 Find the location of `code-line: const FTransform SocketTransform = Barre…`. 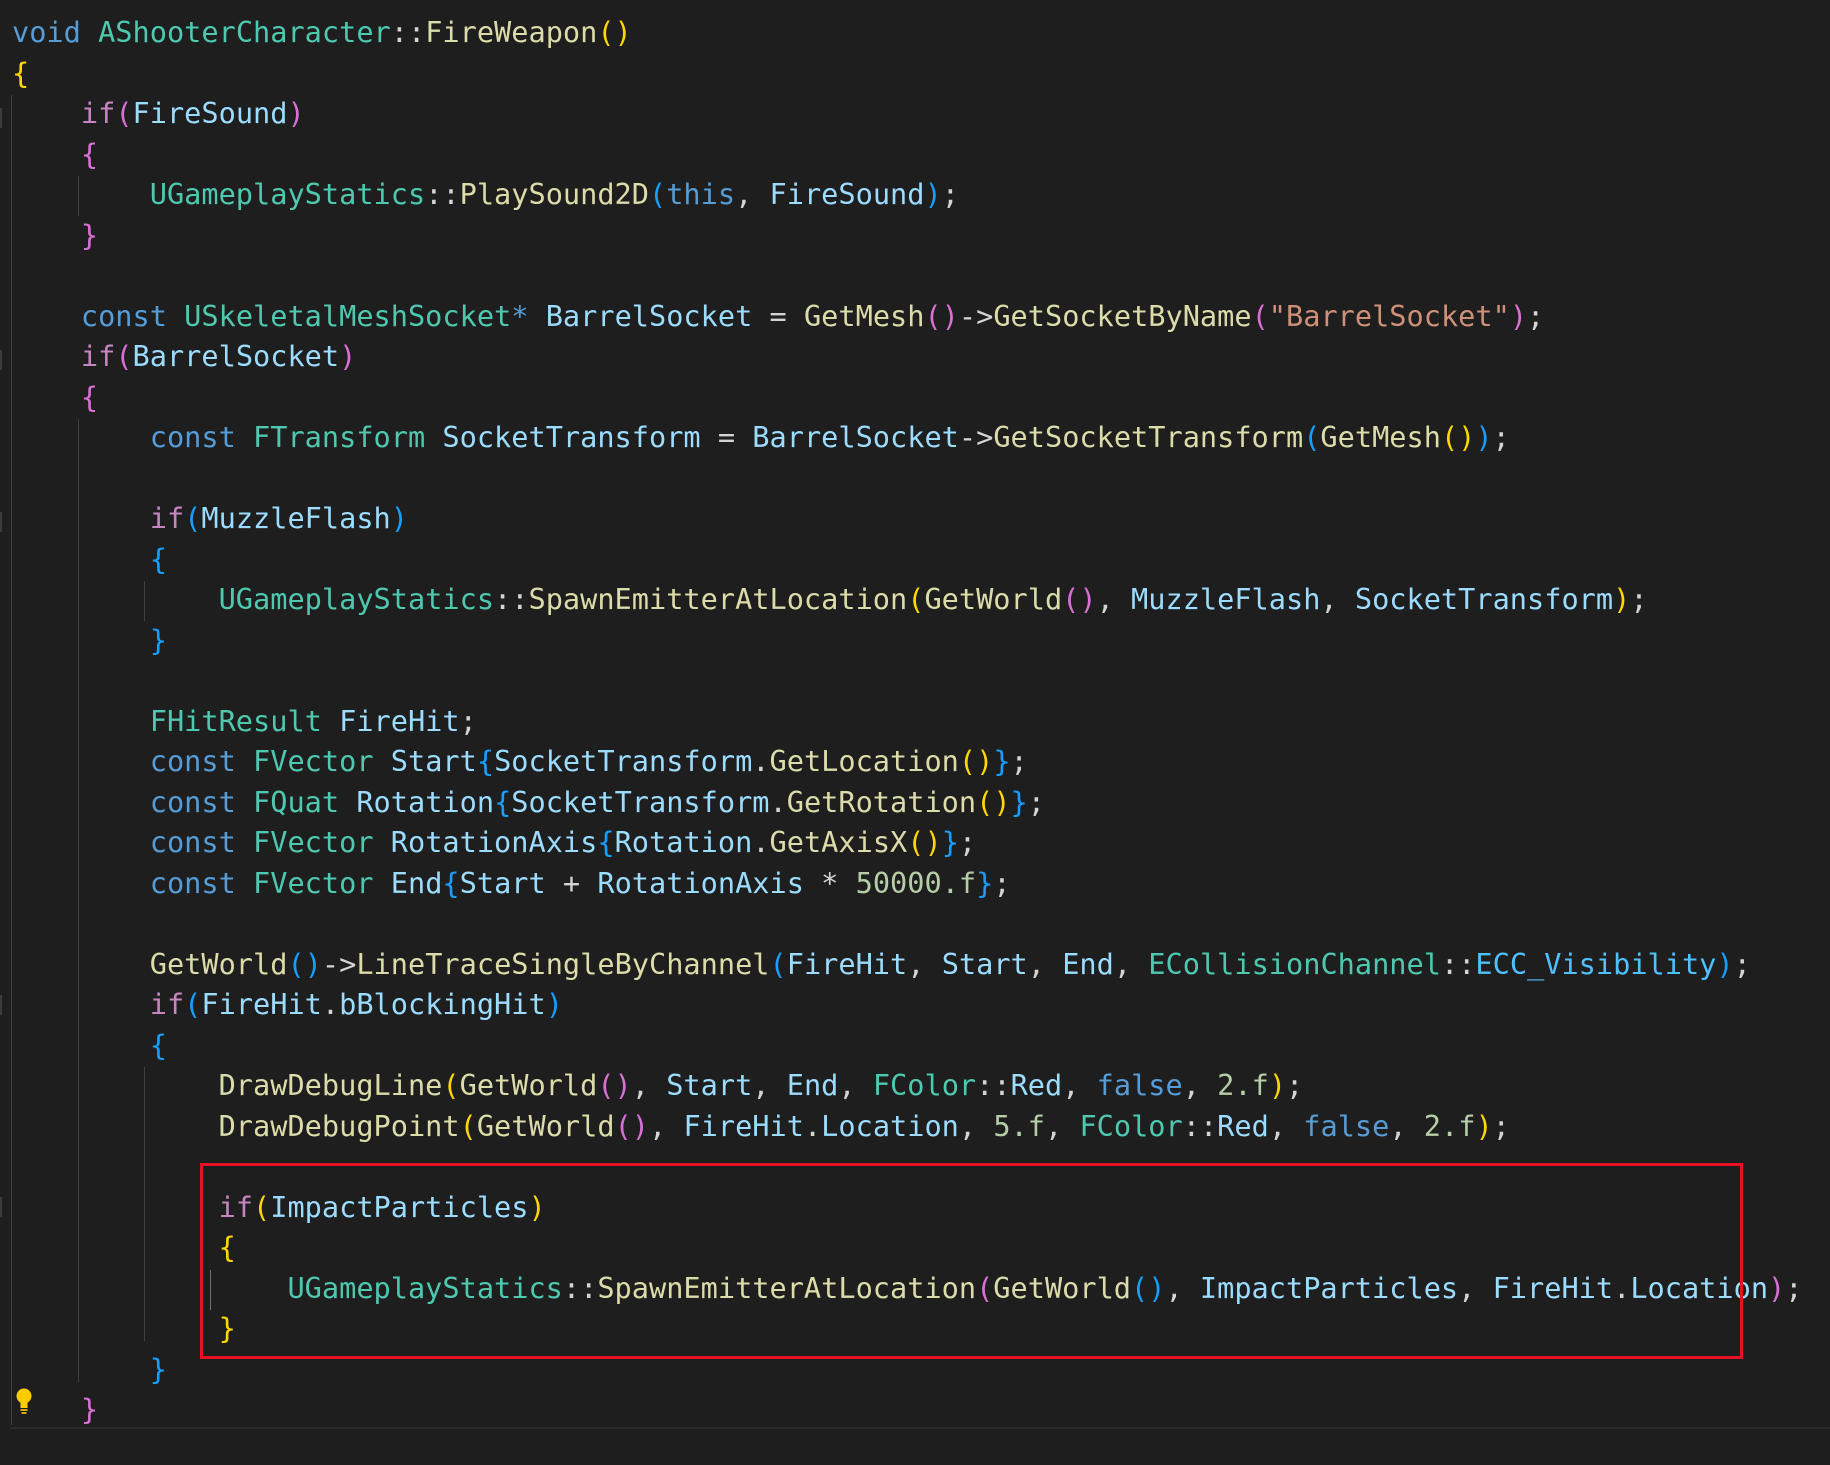

code-line: const FTransform SocketTransform = Barre… is located at coordinates (907, 437).